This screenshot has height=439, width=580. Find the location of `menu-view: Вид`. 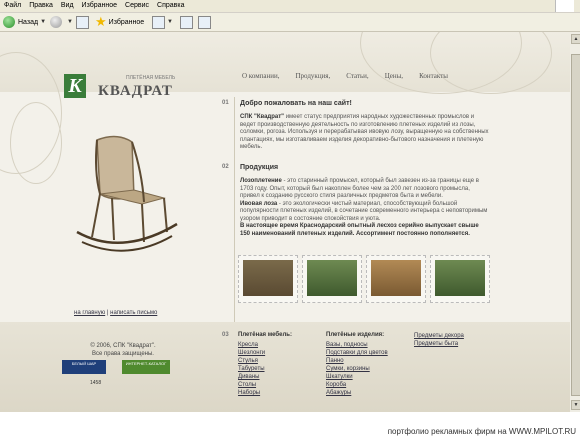

menu-view: Вид is located at coordinates (67, 6).